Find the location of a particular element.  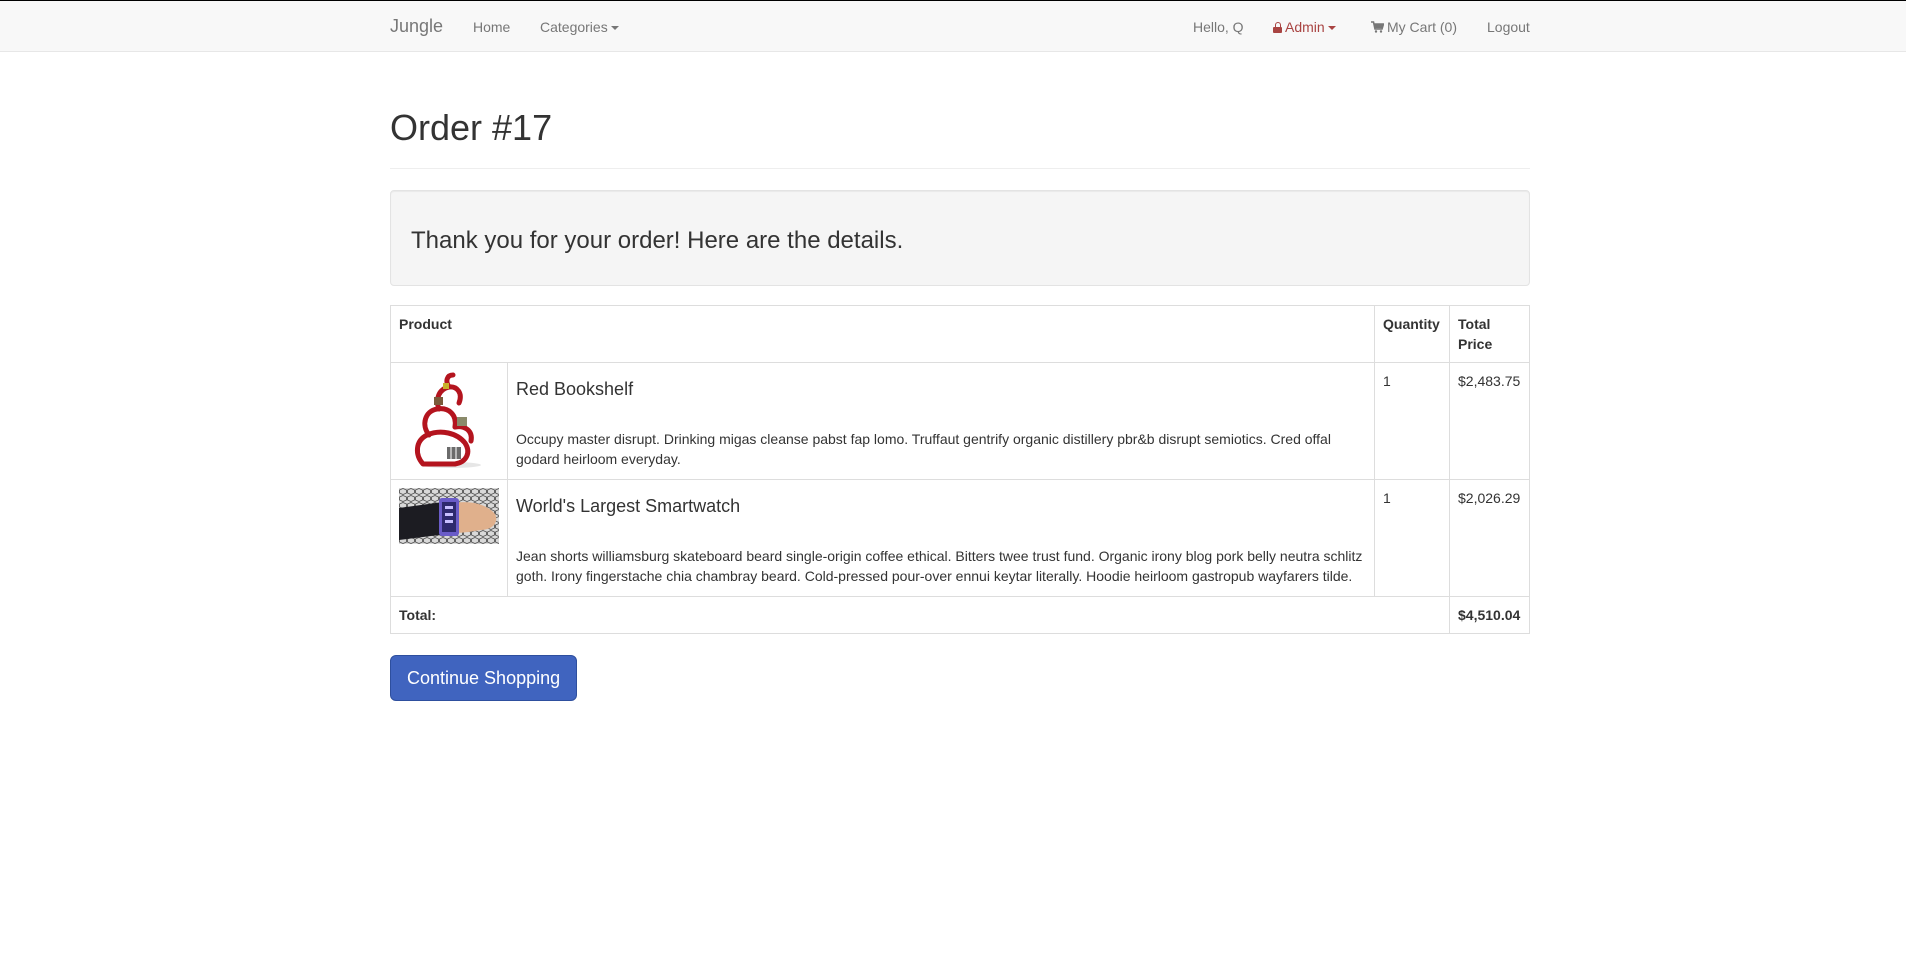

order-total-label: Total: is located at coordinates (920, 615).